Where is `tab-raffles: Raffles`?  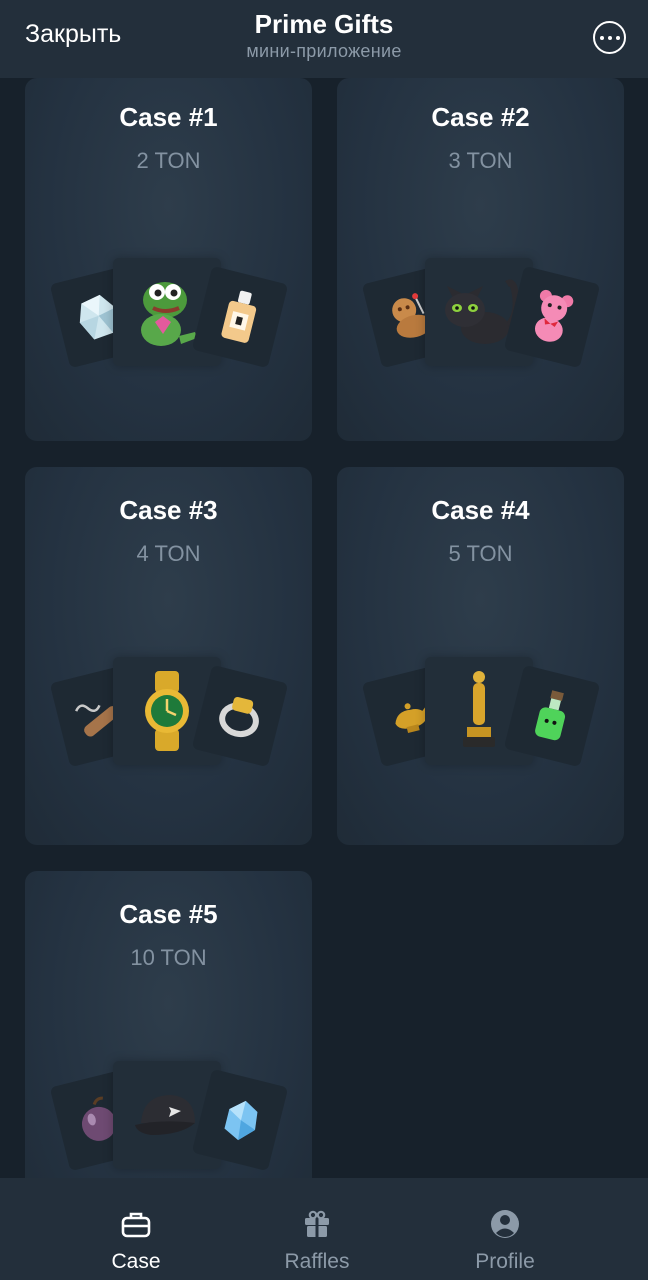 tab-raffles: Raffles is located at coordinates (317, 1229).